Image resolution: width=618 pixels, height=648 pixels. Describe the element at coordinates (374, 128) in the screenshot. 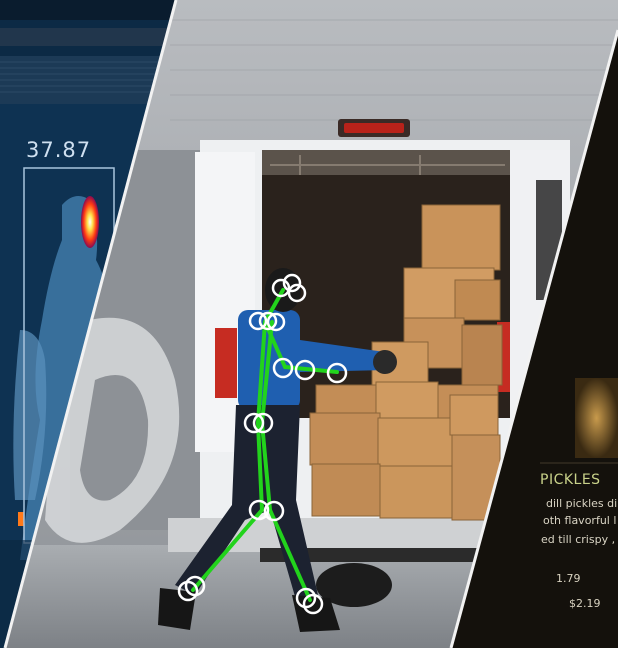

I see `brake-light` at that location.